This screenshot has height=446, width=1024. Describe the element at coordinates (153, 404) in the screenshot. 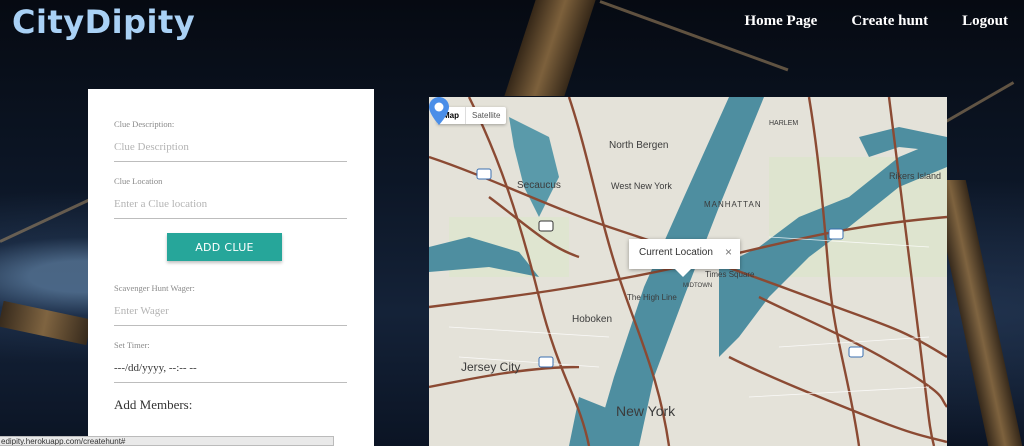

I see `add-members-label: Add Members:` at that location.